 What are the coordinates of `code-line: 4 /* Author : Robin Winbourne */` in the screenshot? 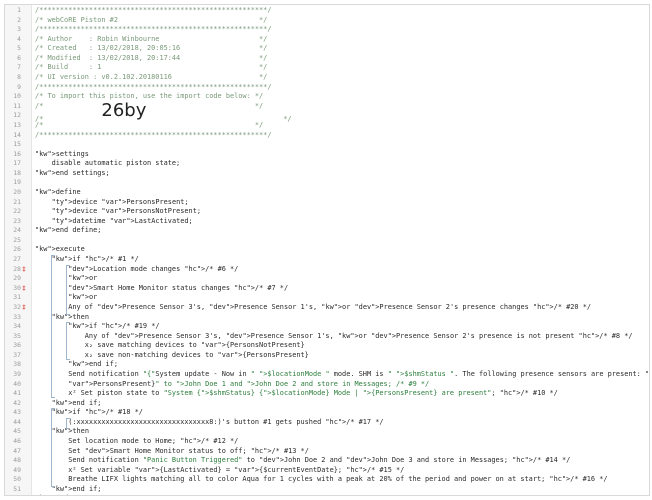 It's located at (327, 40).